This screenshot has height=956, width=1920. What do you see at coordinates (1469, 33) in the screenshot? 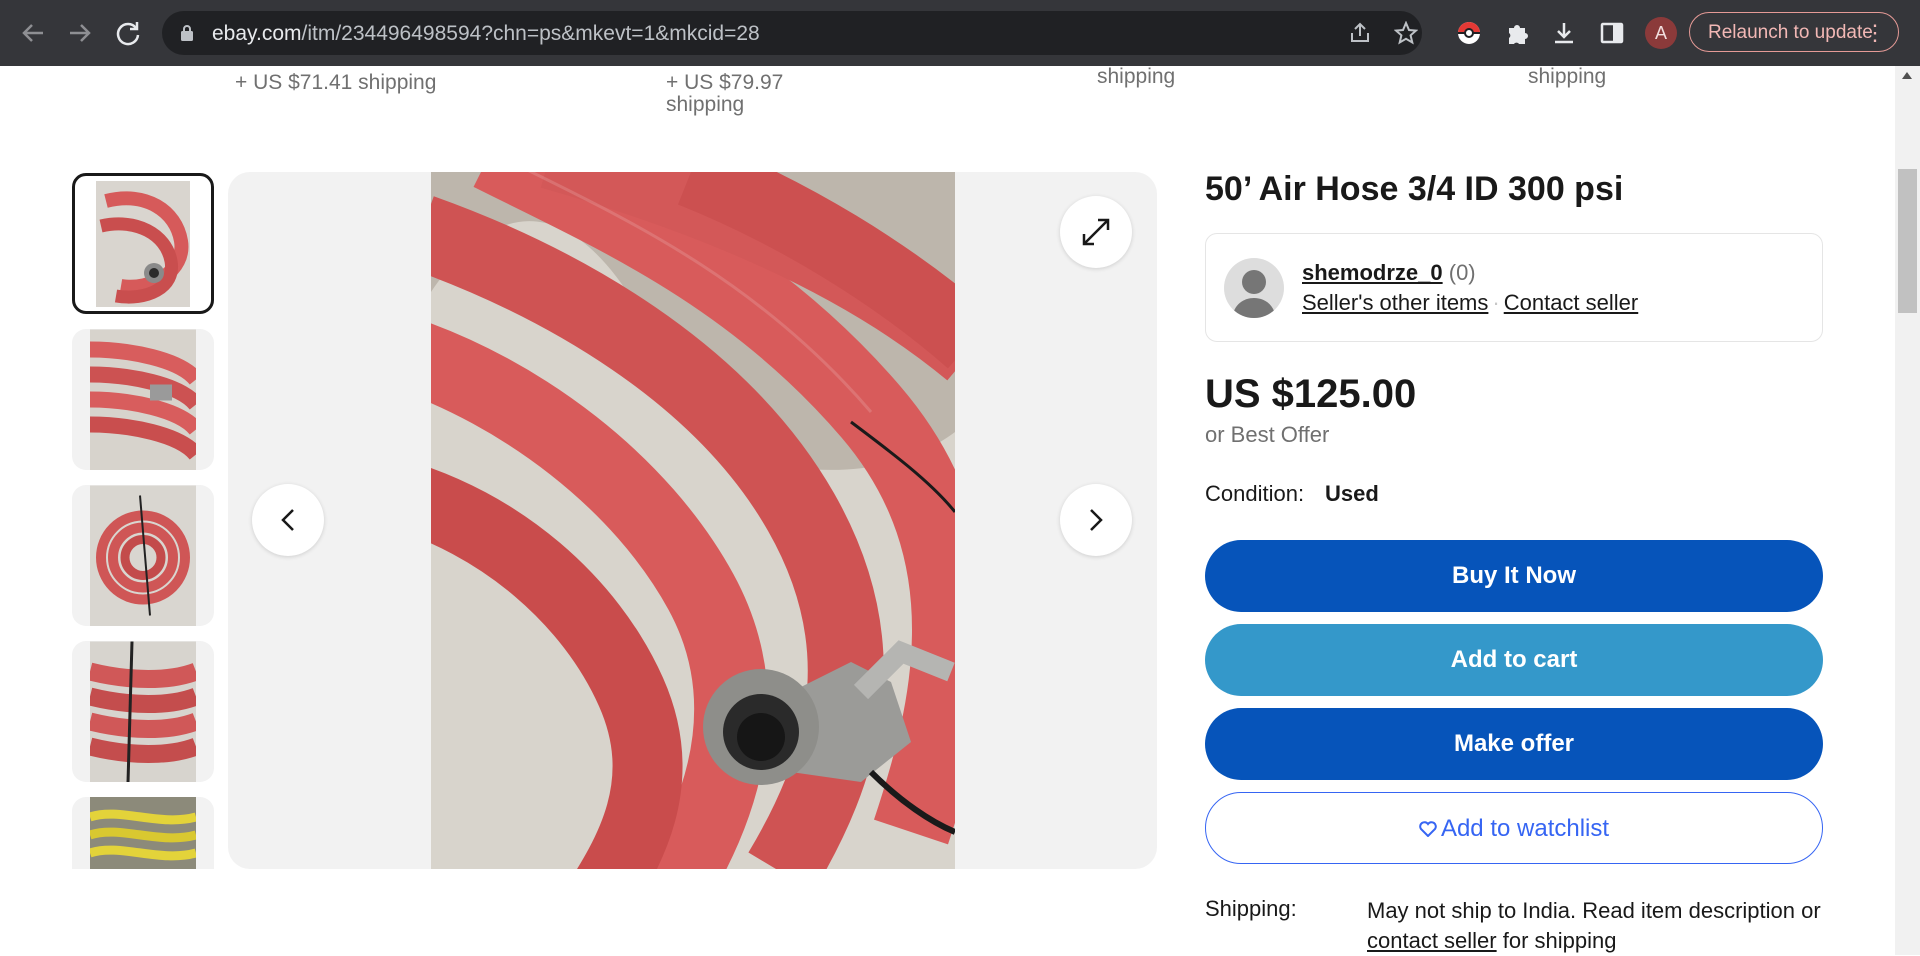
I see `pokeball-extension-icon` at bounding box center [1469, 33].